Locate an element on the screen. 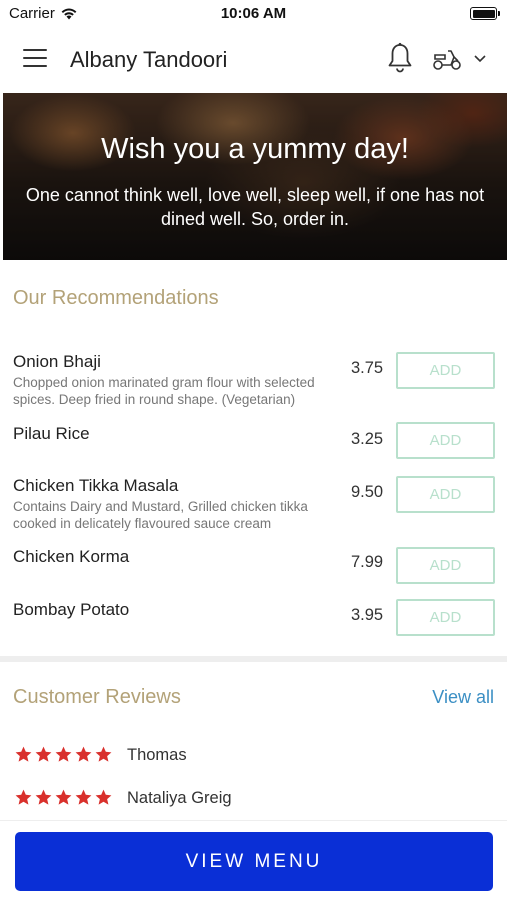 The height and width of the screenshot is (900, 507). recommendations-title: Our Recommendations is located at coordinates (116, 298).